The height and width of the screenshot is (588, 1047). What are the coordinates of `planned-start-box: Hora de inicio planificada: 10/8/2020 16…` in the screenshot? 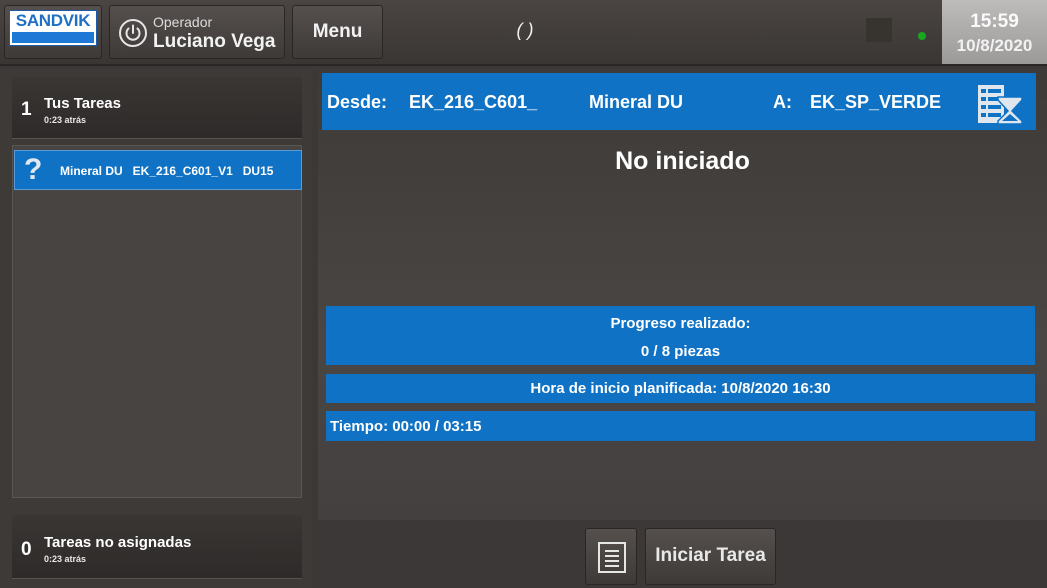 It's located at (680, 388).